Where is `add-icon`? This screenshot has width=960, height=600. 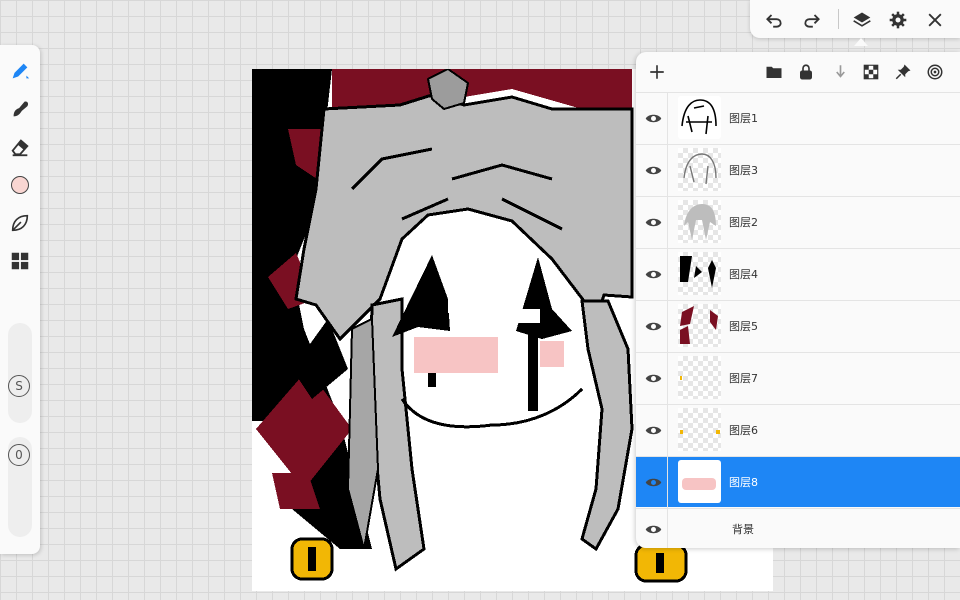 add-icon is located at coordinates (657, 72).